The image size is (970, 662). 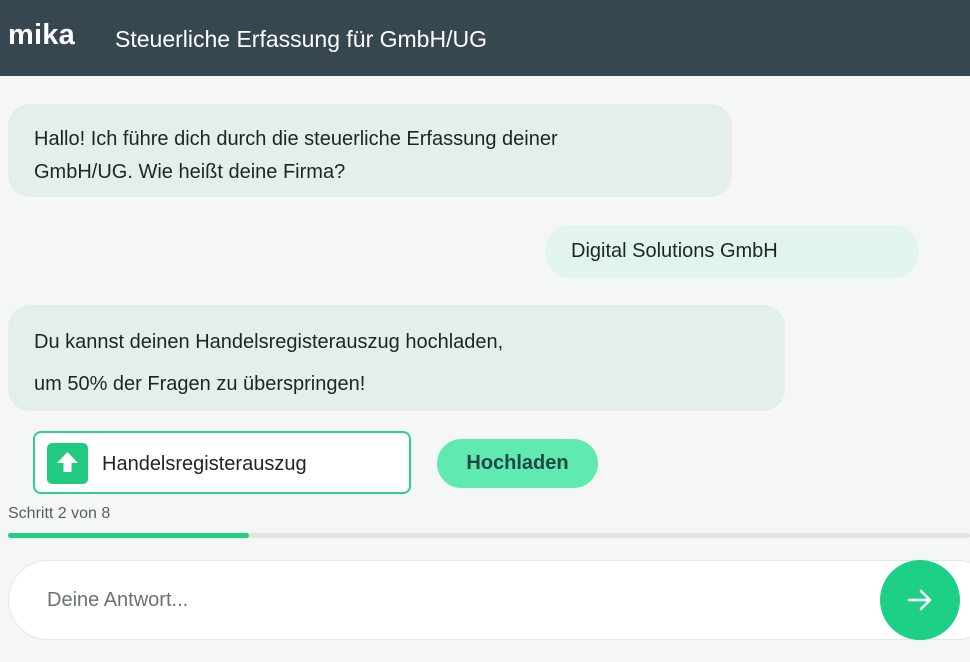 I want to click on progress-bar-fill, so click(x=128, y=535).